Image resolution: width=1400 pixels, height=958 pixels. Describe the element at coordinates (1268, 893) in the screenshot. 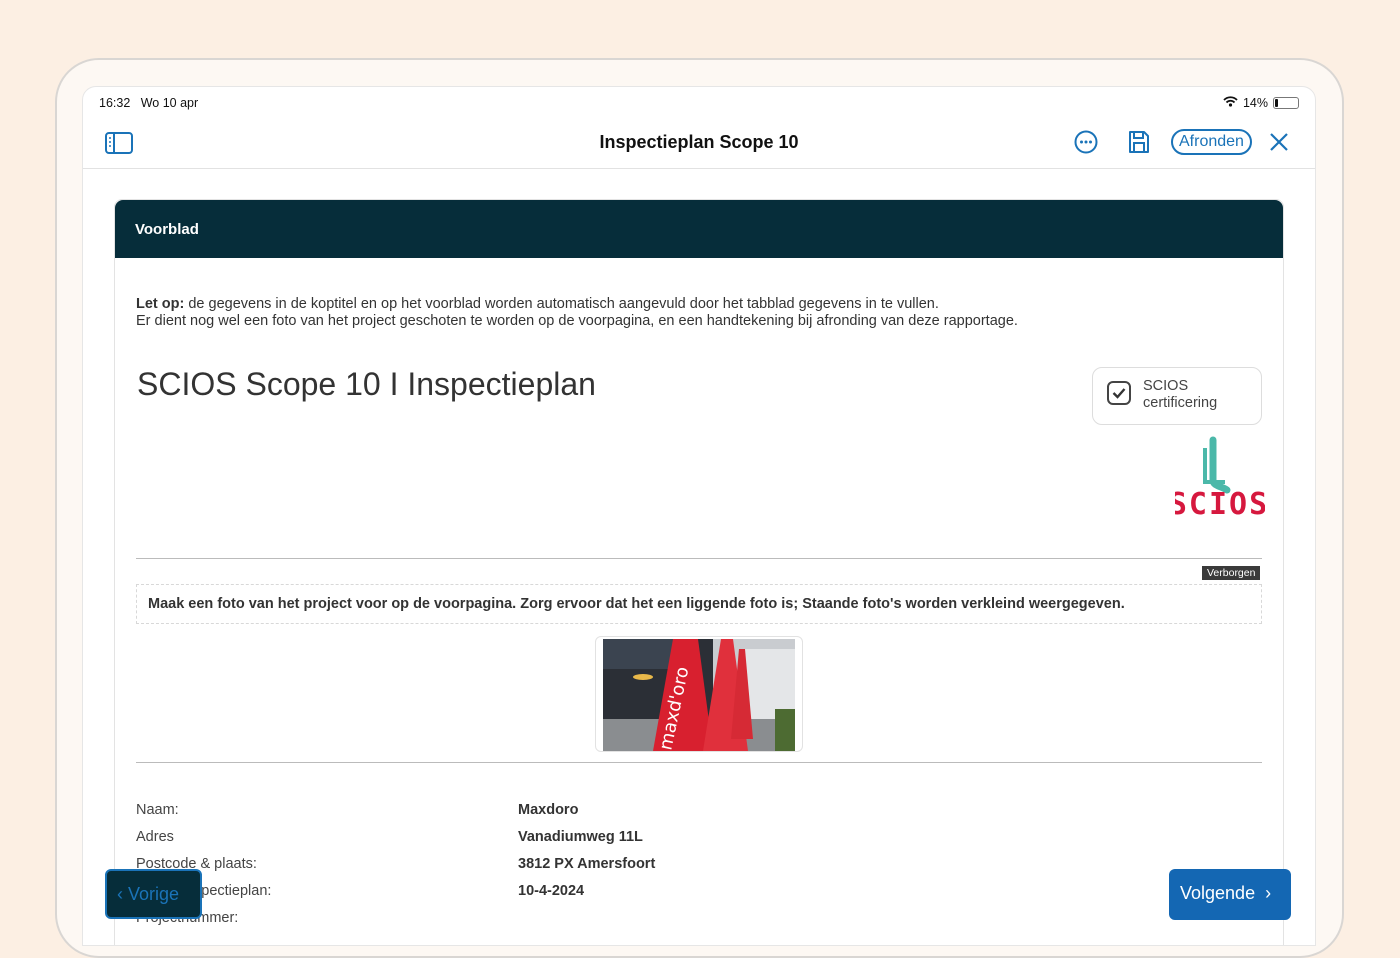

I see `chevron-right-icon: ›` at that location.